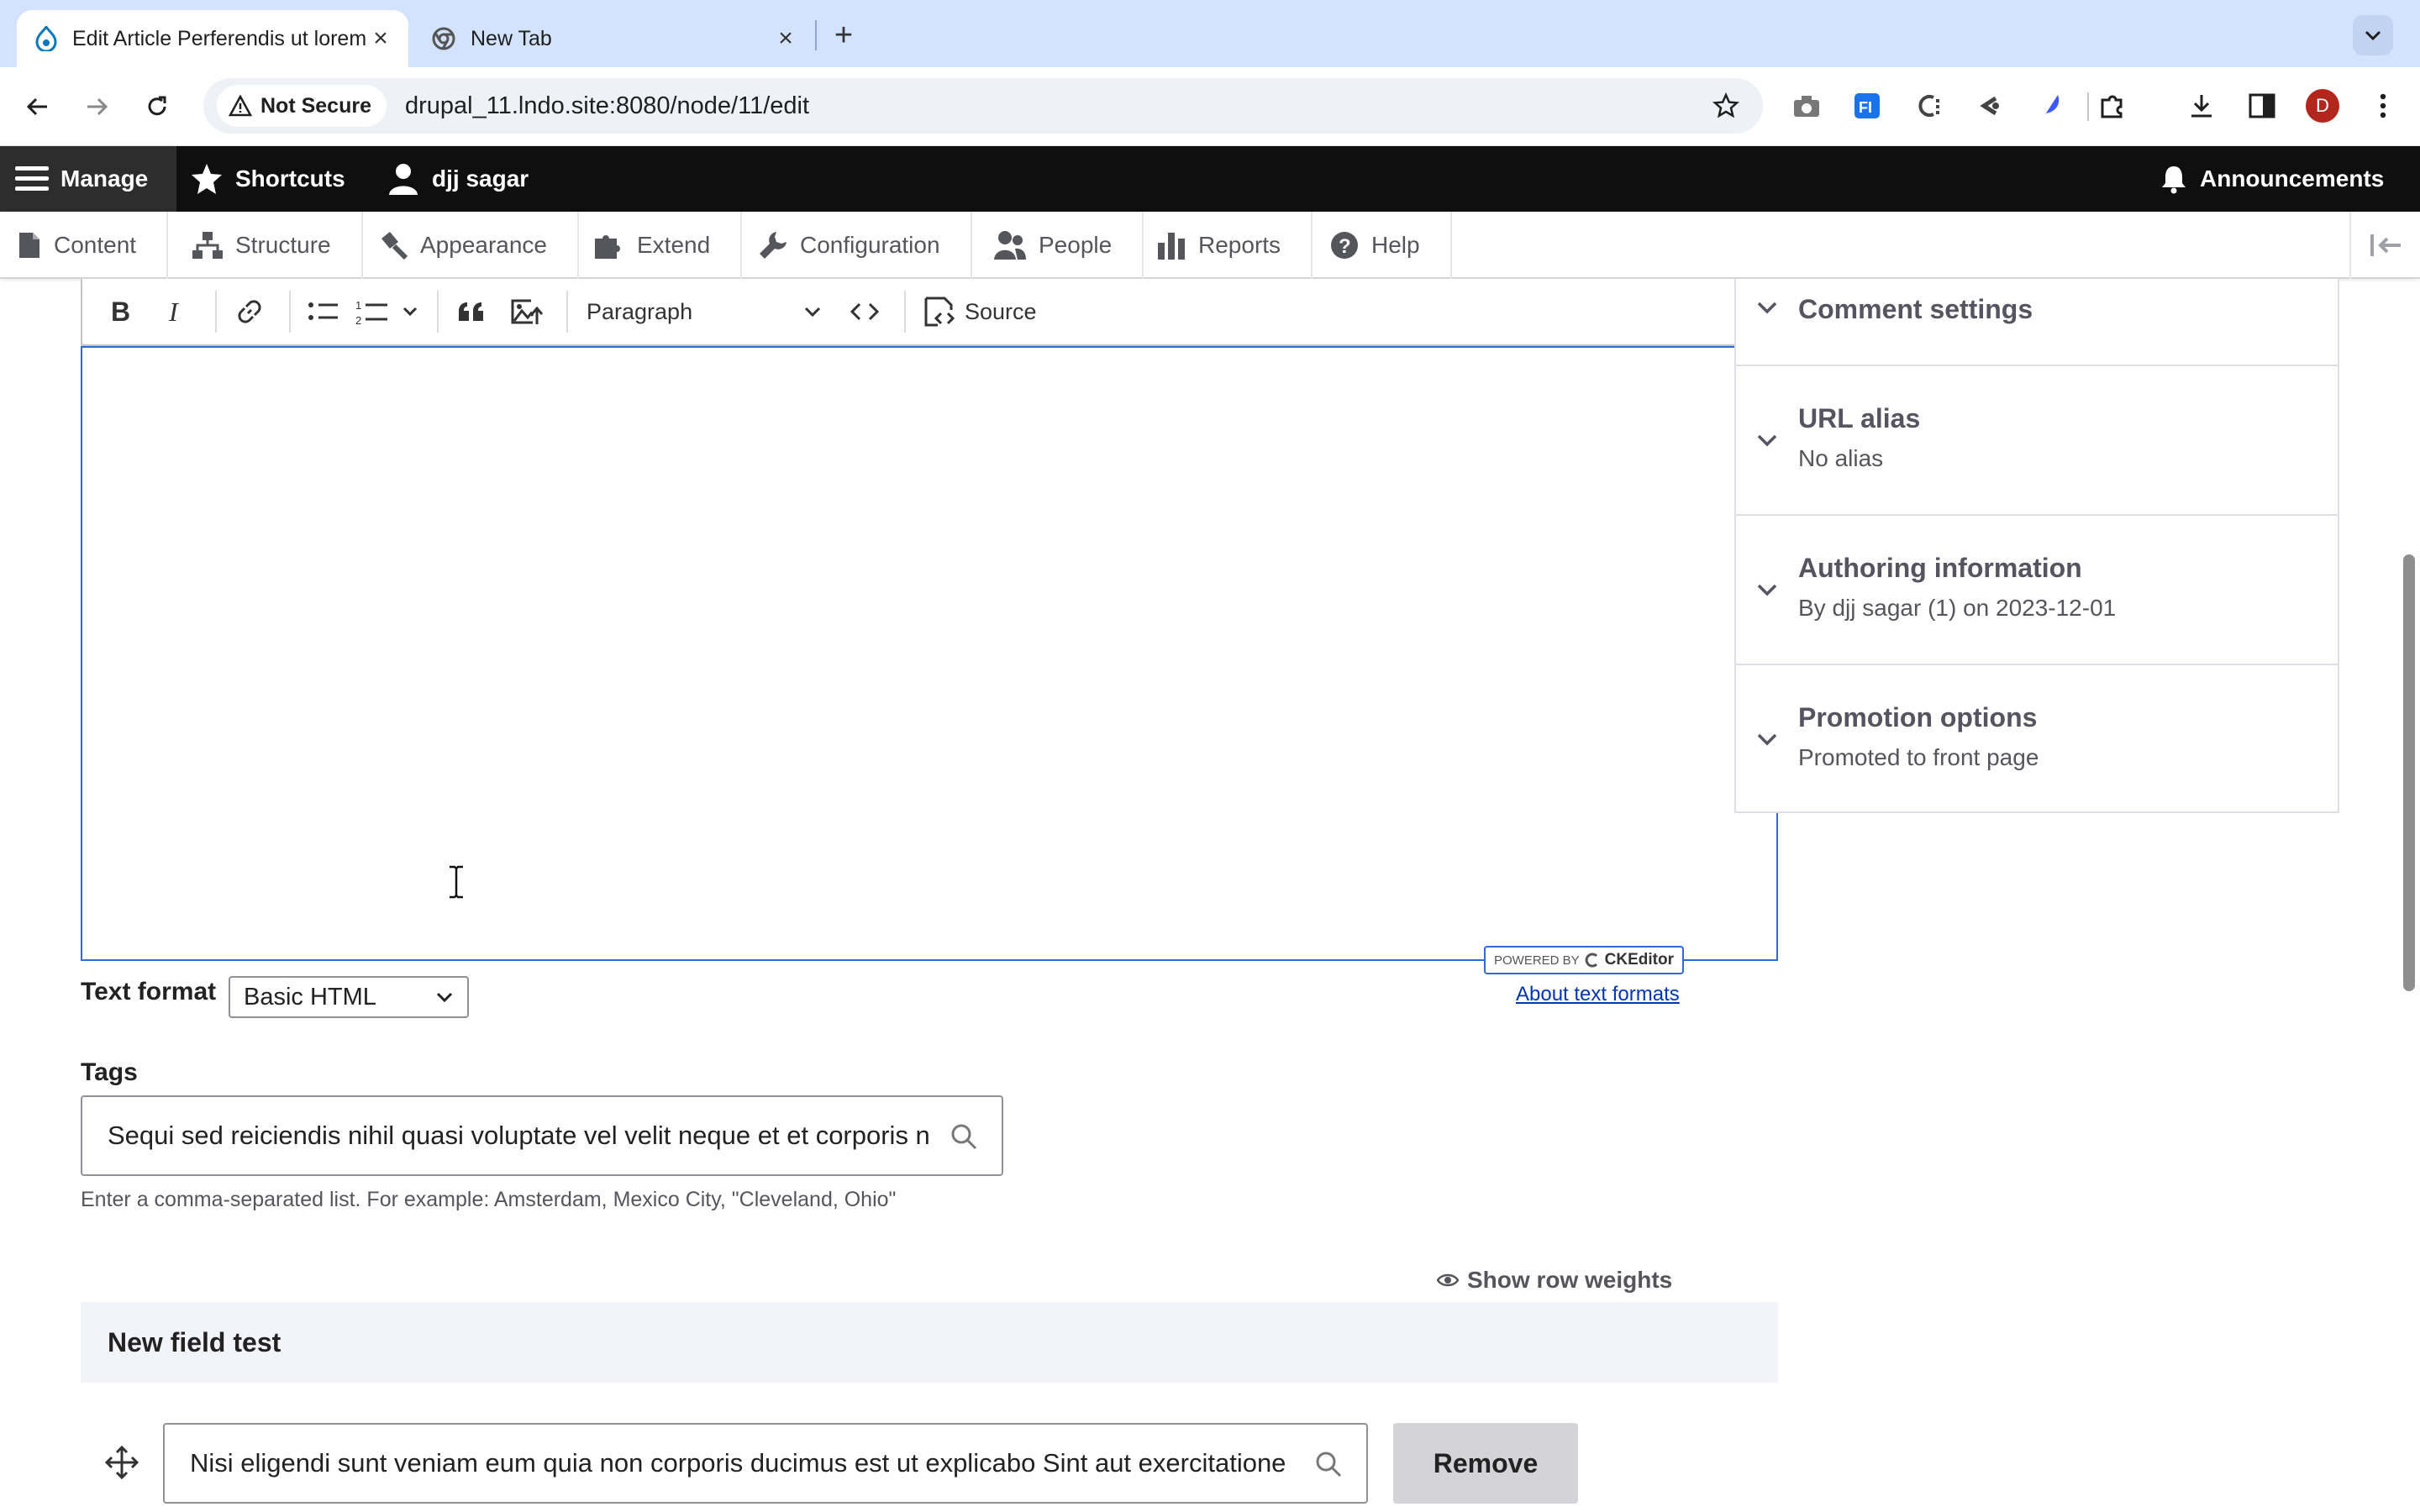 The width and height of the screenshot is (2420, 1512). I want to click on numbered-list-button: 12, so click(389, 311).